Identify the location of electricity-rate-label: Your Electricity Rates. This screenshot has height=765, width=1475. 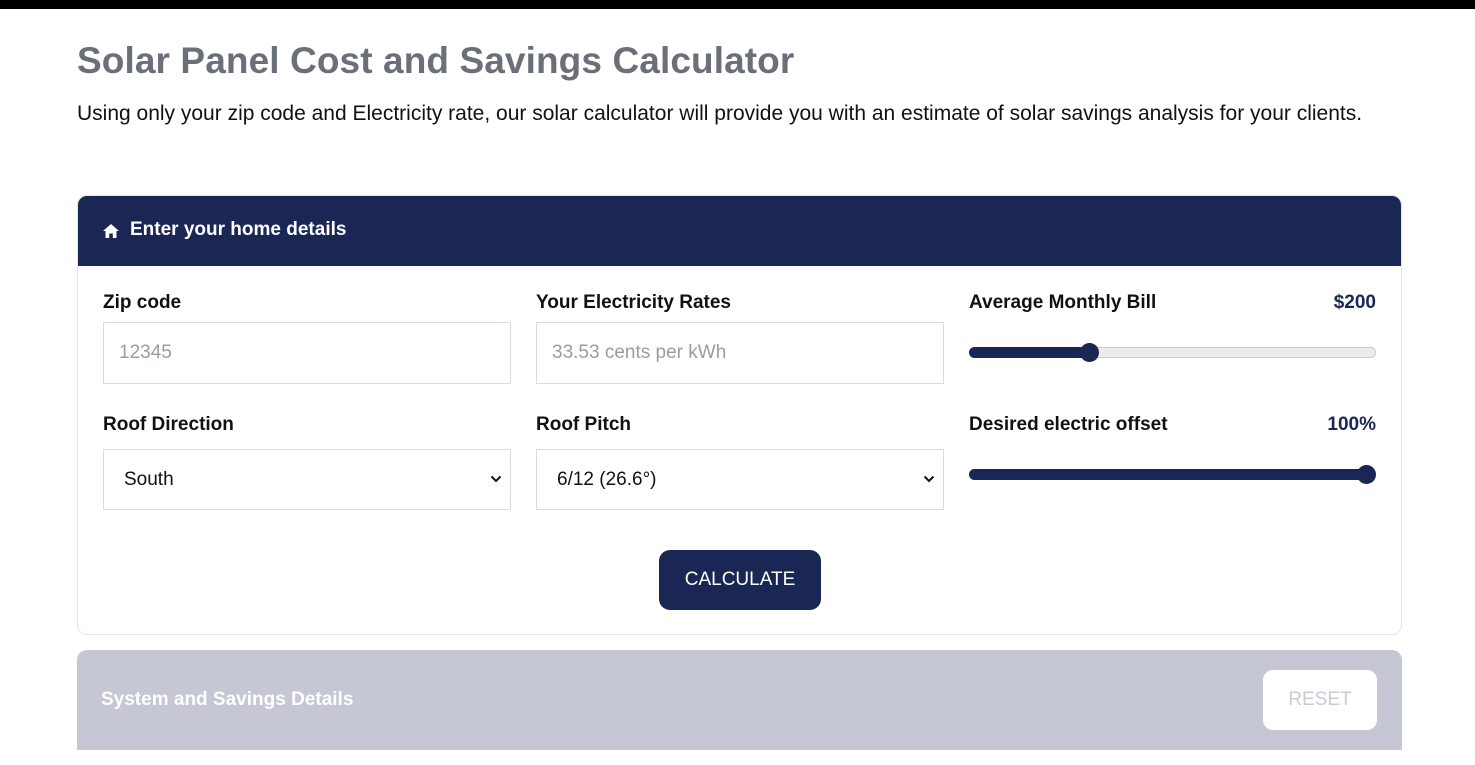
(634, 302).